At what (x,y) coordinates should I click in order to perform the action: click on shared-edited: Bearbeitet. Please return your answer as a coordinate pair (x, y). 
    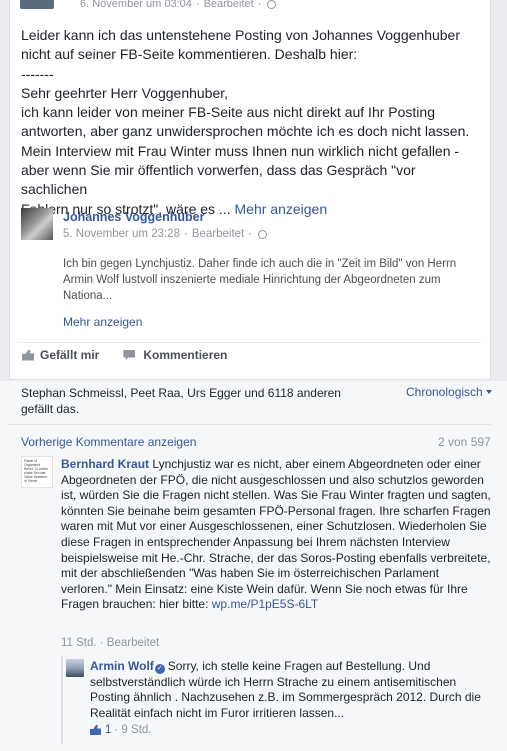
    Looking at the image, I should click on (218, 234).